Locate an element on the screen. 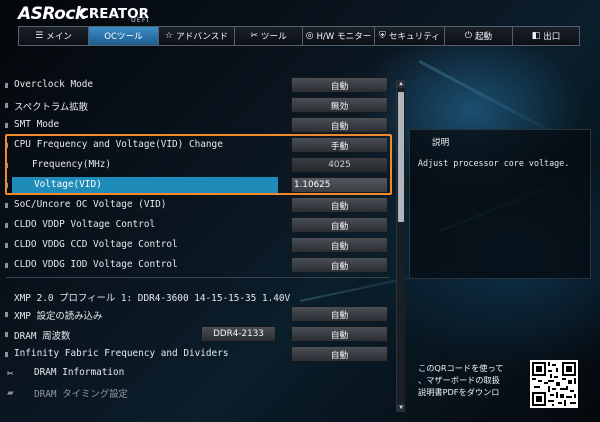 This screenshot has height=422, width=600. power-icon: ⏻ is located at coordinates (468, 36).